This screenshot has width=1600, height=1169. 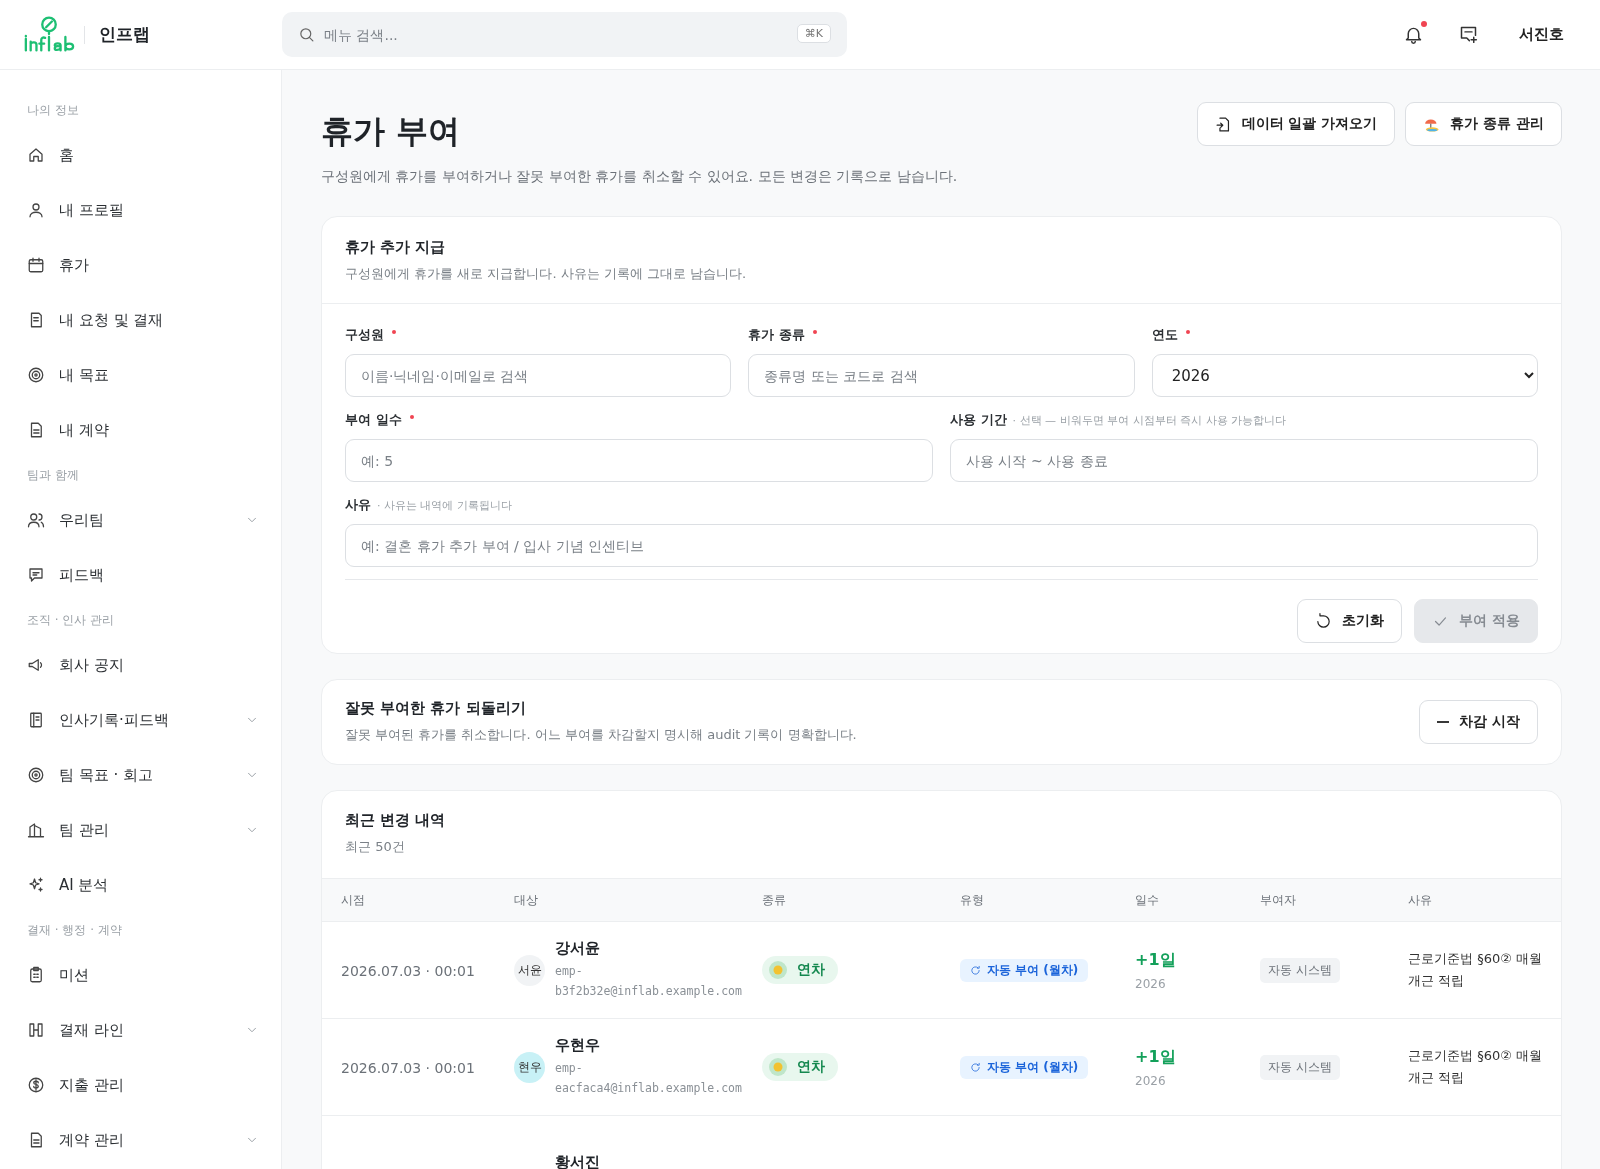 I want to click on nav-item: 계약 관리, so click(x=143, y=1140).